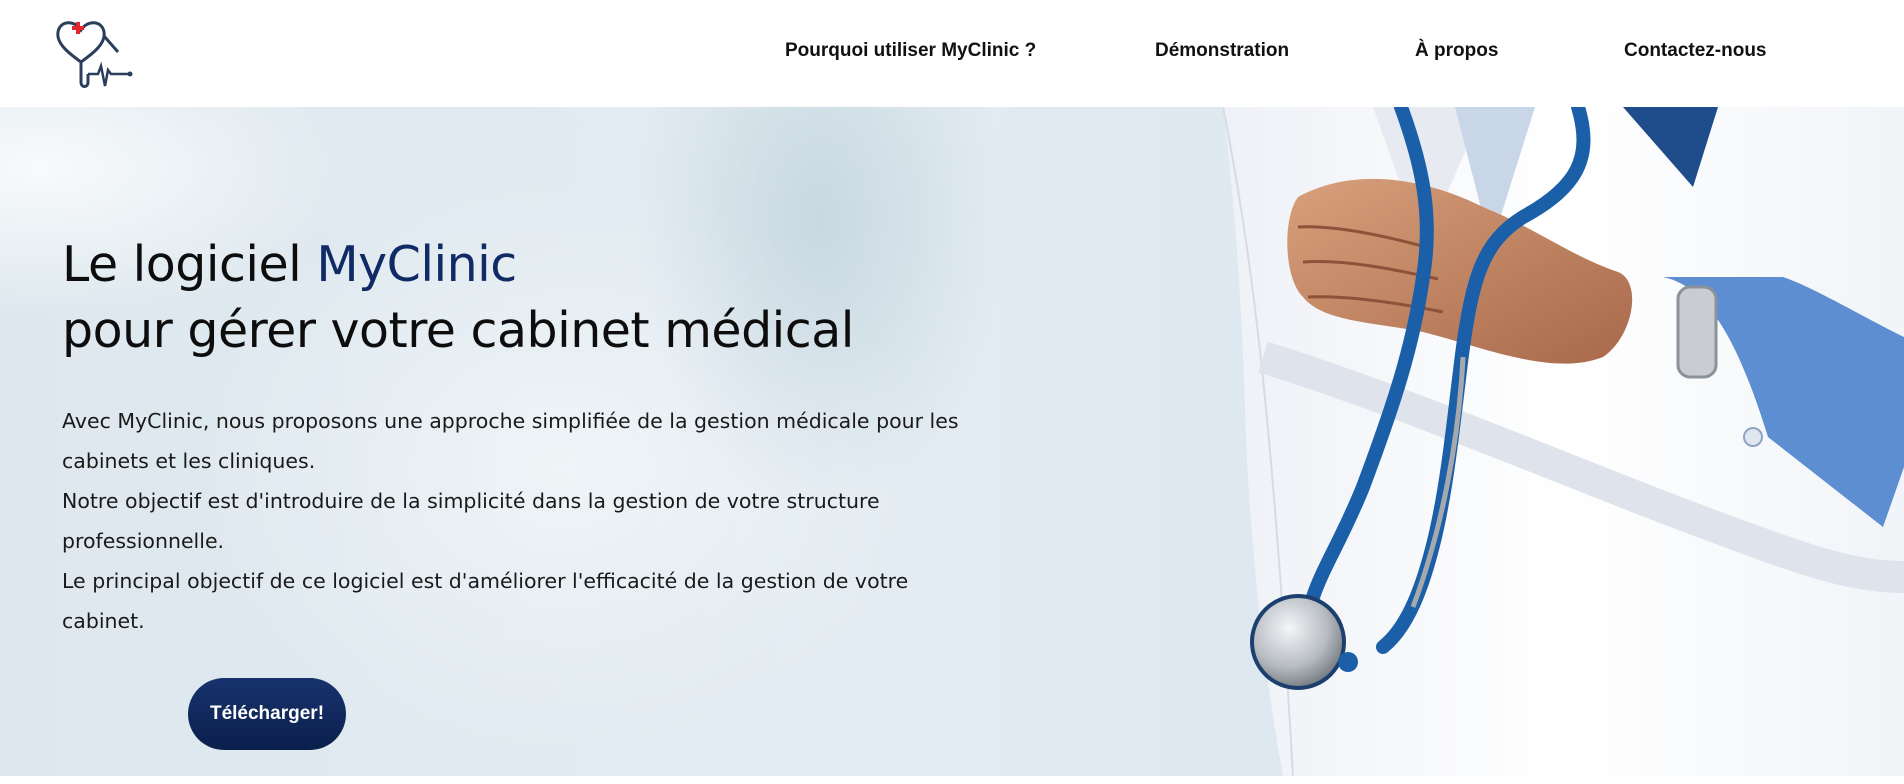 The image size is (1904, 784). What do you see at coordinates (416, 264) in the screenshot?
I see `hero-title-brand: MyClinic` at bounding box center [416, 264].